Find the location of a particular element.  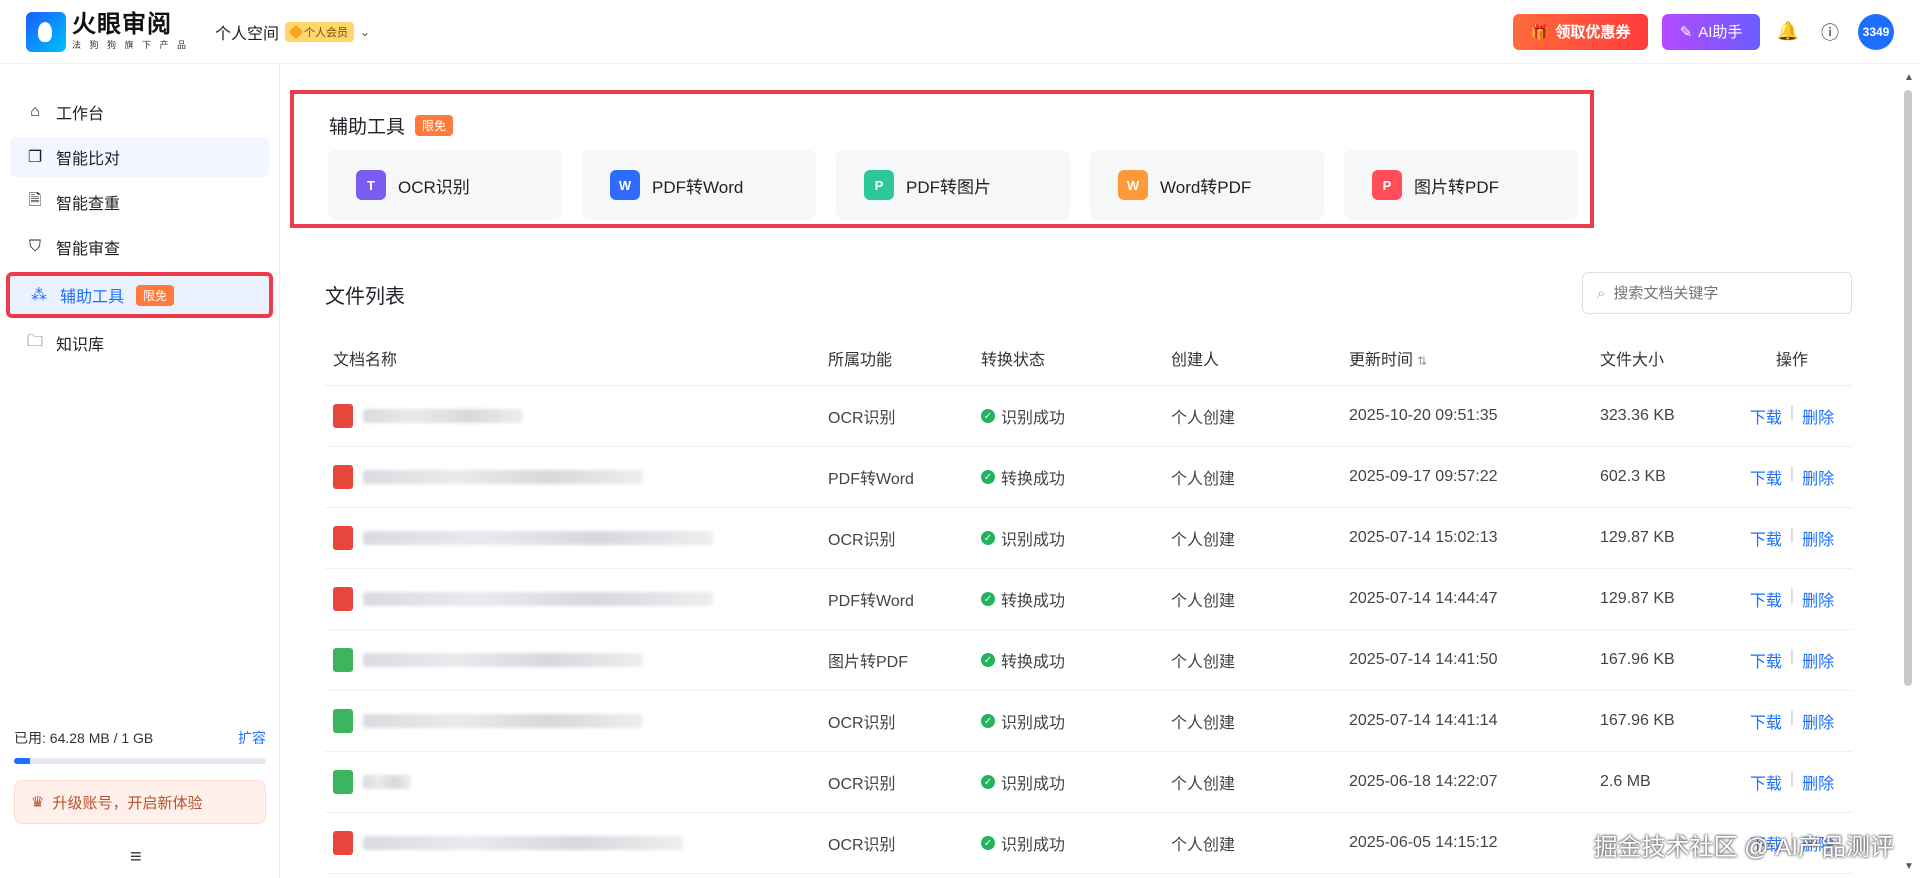

status-cell: ✓ 转换成功 is located at coordinates (1068, 477).